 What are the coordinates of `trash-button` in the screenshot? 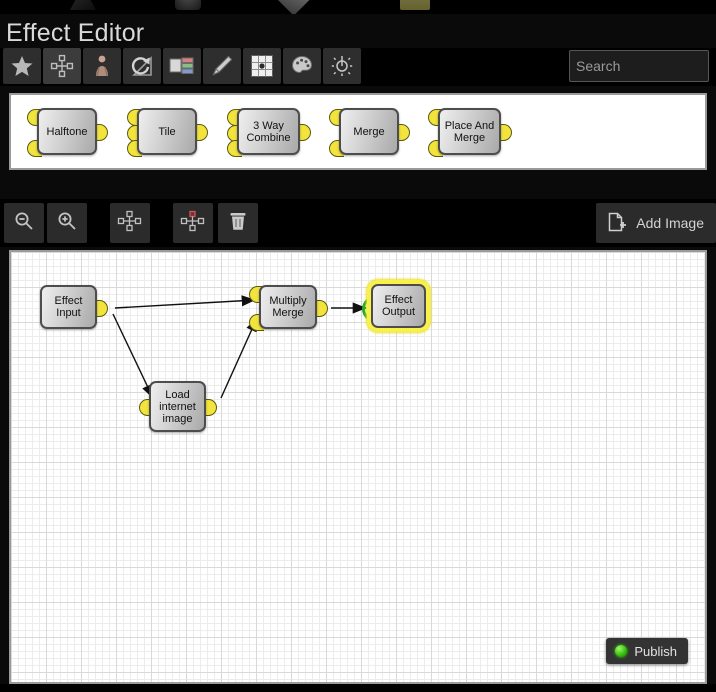 It's located at (238, 223).